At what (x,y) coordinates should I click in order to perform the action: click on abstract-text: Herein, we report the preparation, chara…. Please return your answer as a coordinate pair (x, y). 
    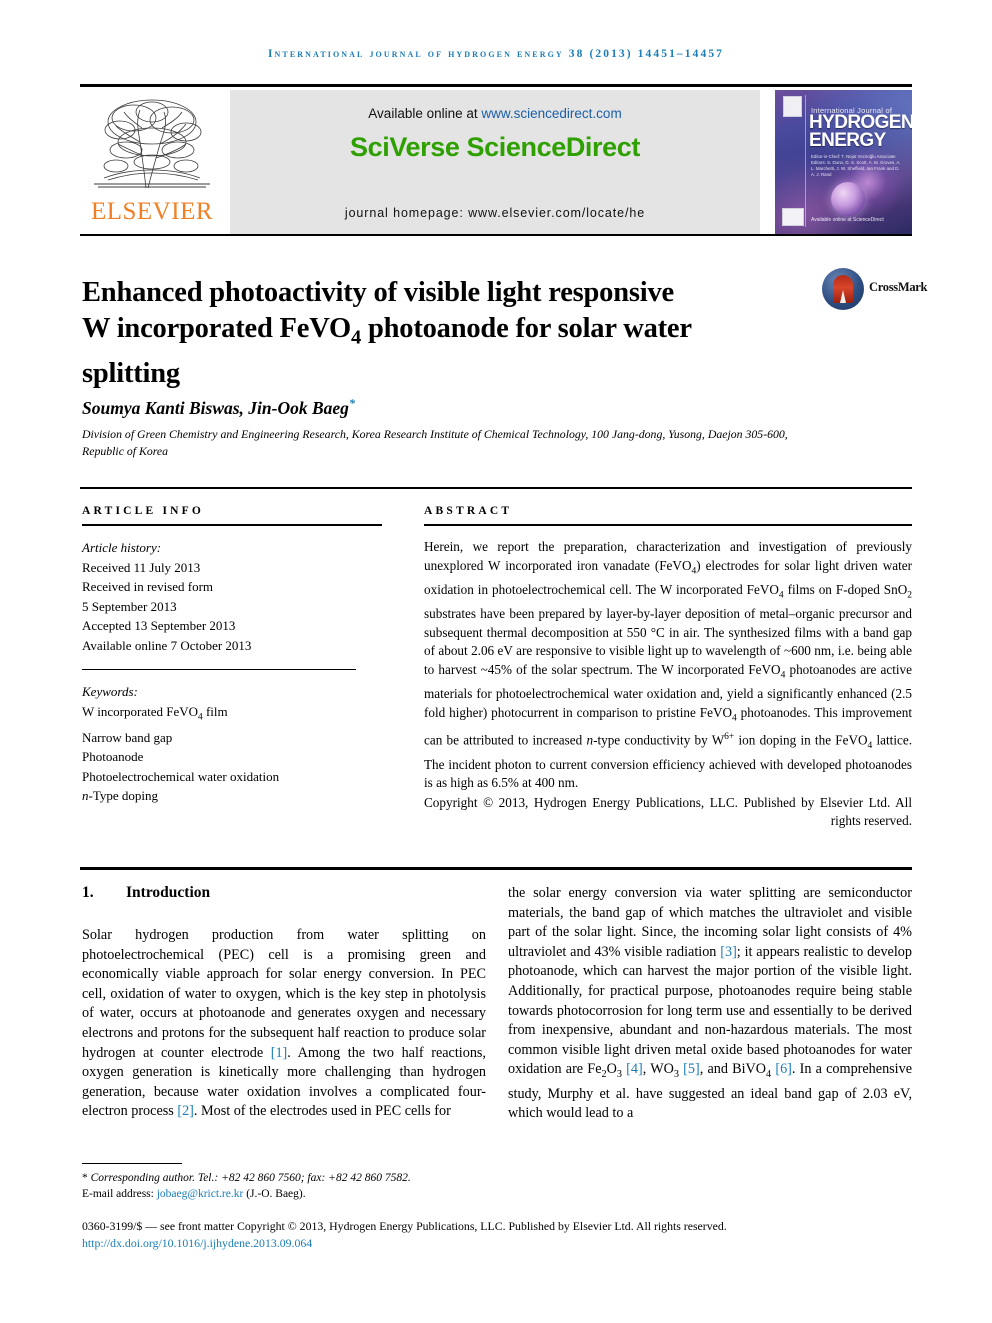
    Looking at the image, I should click on (668, 665).